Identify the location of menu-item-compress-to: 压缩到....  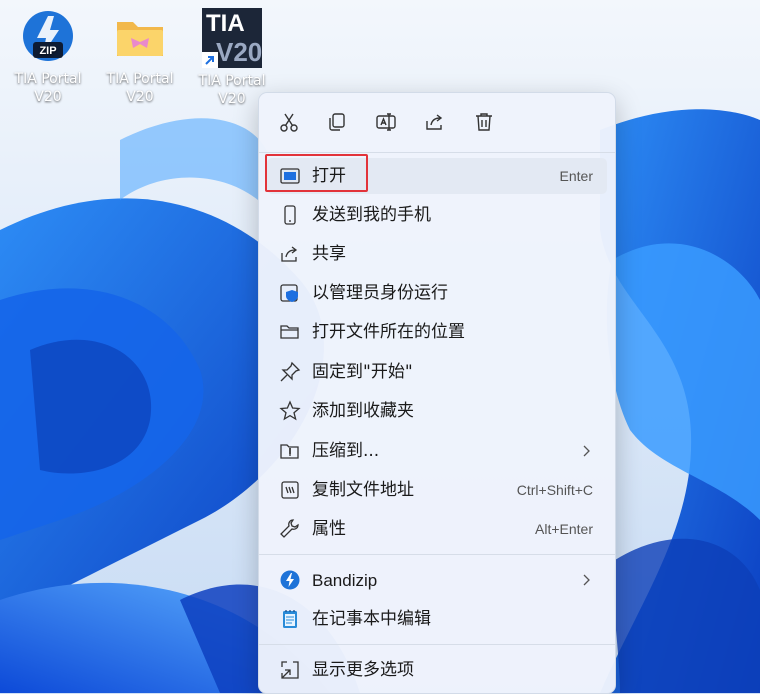
(437, 451).